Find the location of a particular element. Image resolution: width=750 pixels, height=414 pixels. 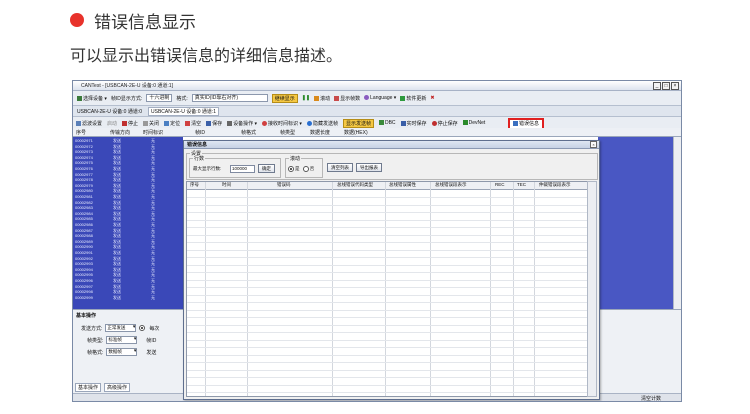

frame-type-select: 标准帧 is located at coordinates (122, 340).